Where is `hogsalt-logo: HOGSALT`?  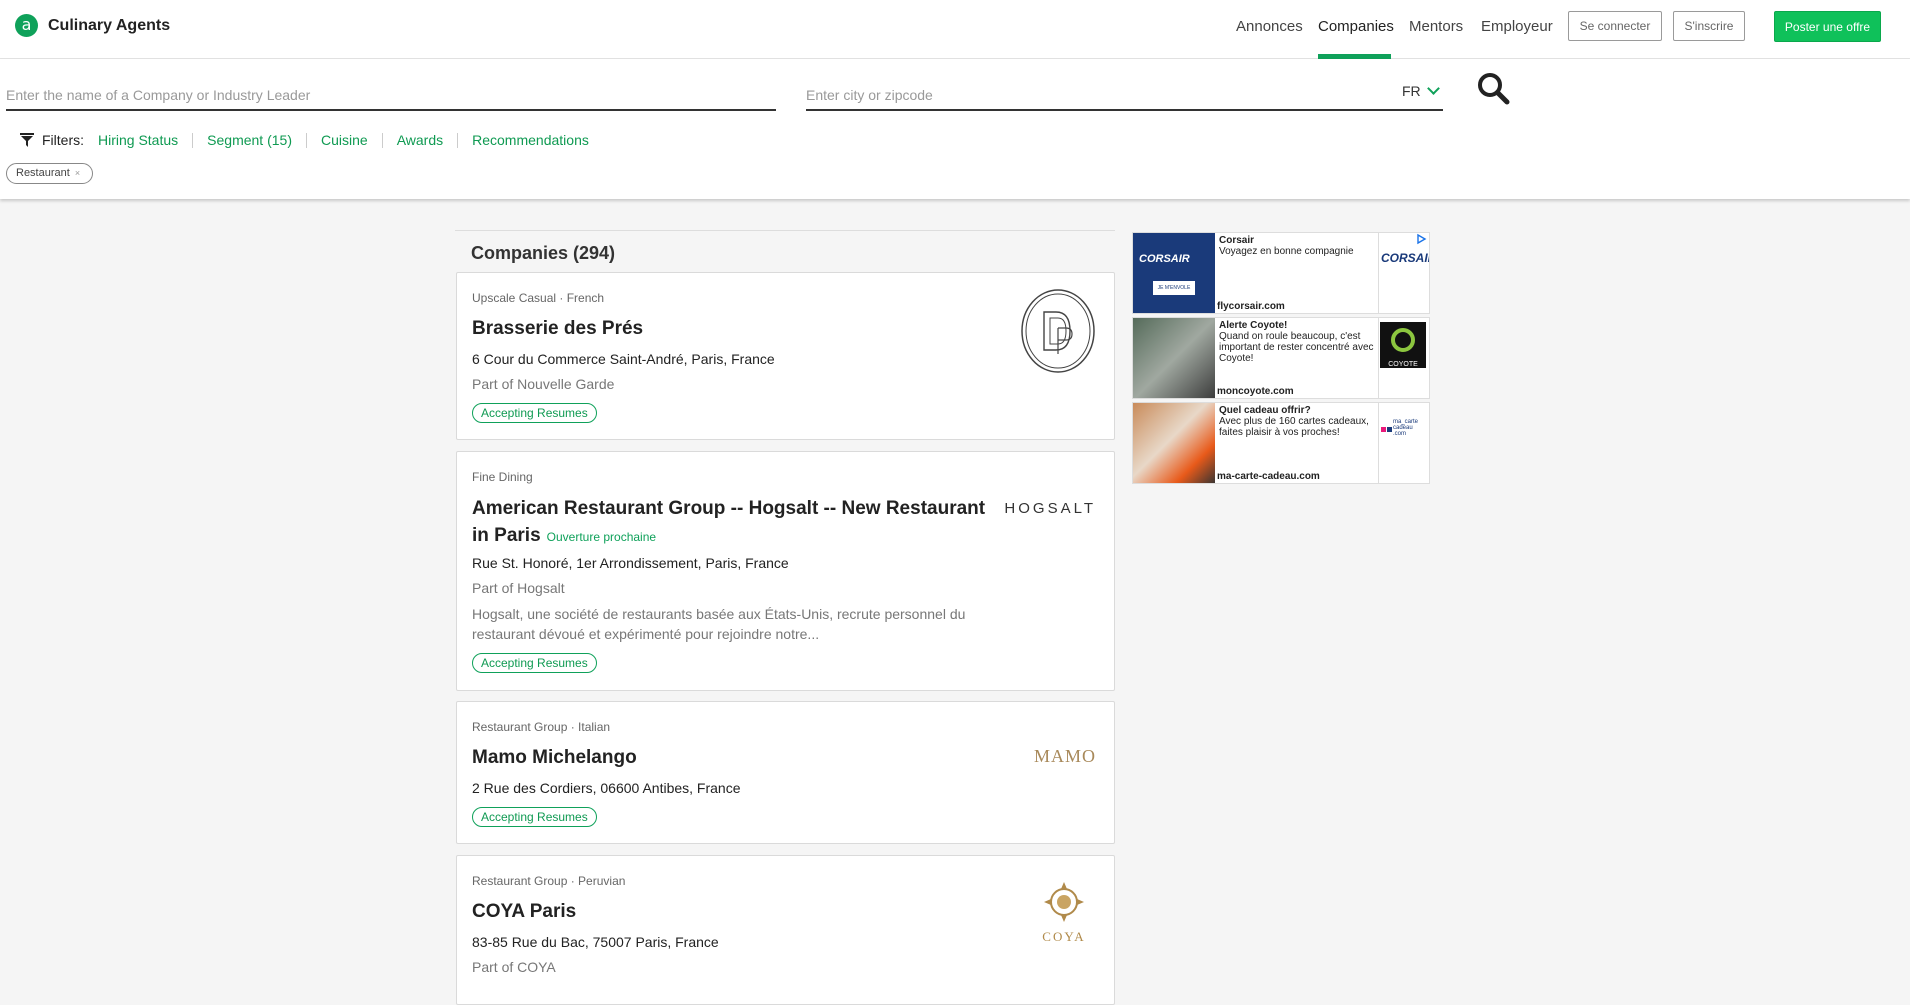
hogsalt-logo: HOGSALT is located at coordinates (1050, 508).